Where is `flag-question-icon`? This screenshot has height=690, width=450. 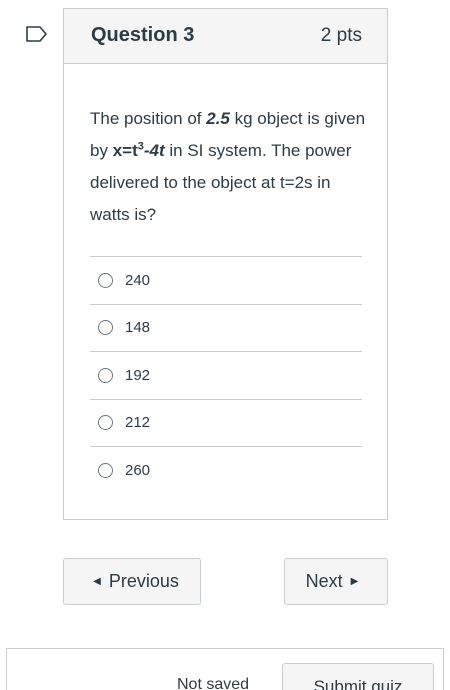
flag-question-icon is located at coordinates (37, 34).